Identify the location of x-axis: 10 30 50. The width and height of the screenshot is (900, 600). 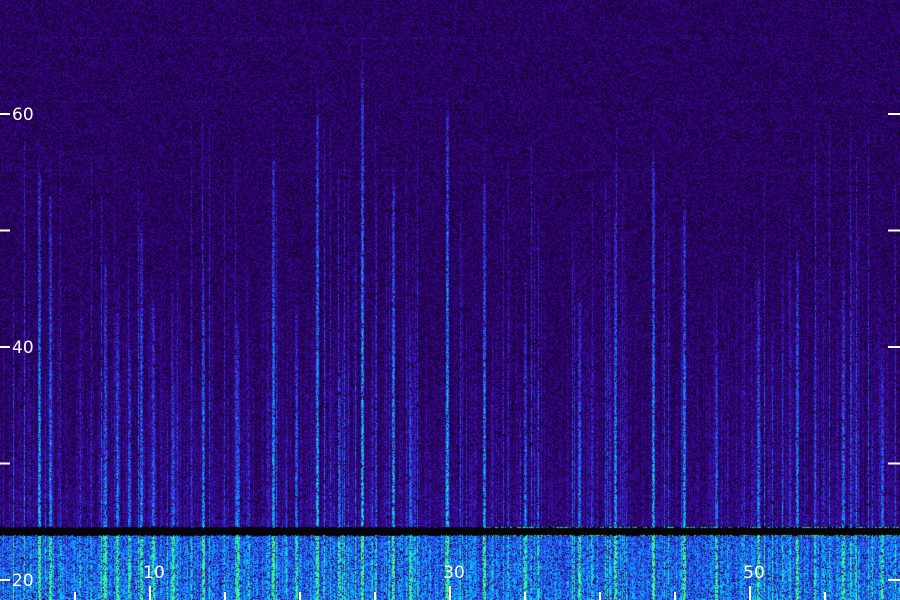
(450, 581).